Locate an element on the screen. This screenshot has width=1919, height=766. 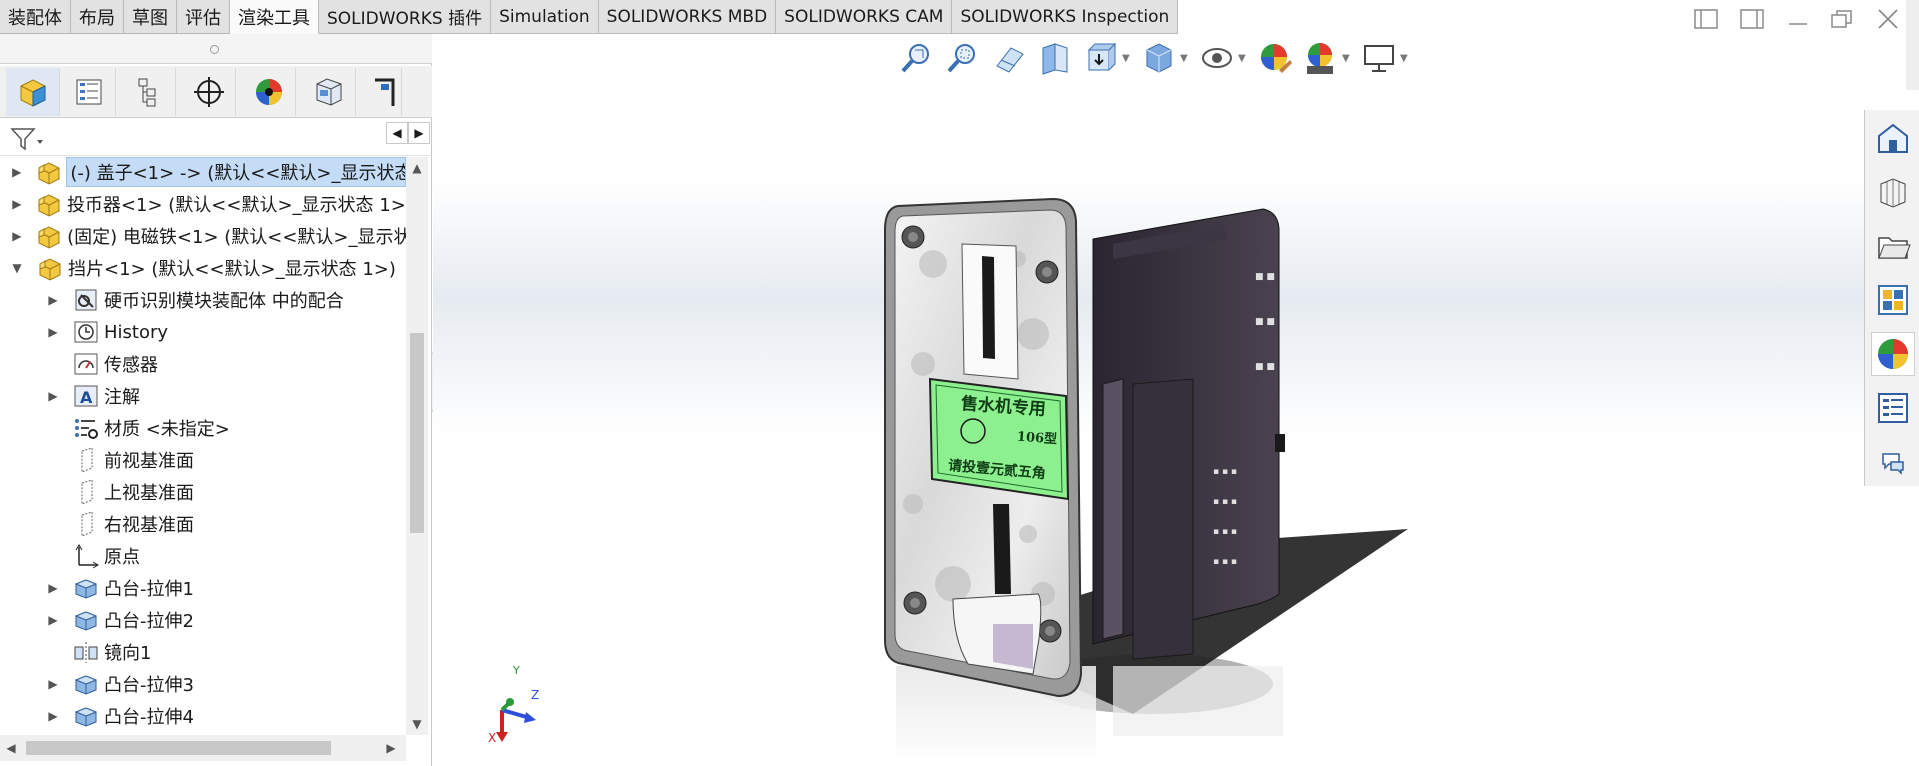
scroll-down-icon: ▼ is located at coordinates (417, 724).